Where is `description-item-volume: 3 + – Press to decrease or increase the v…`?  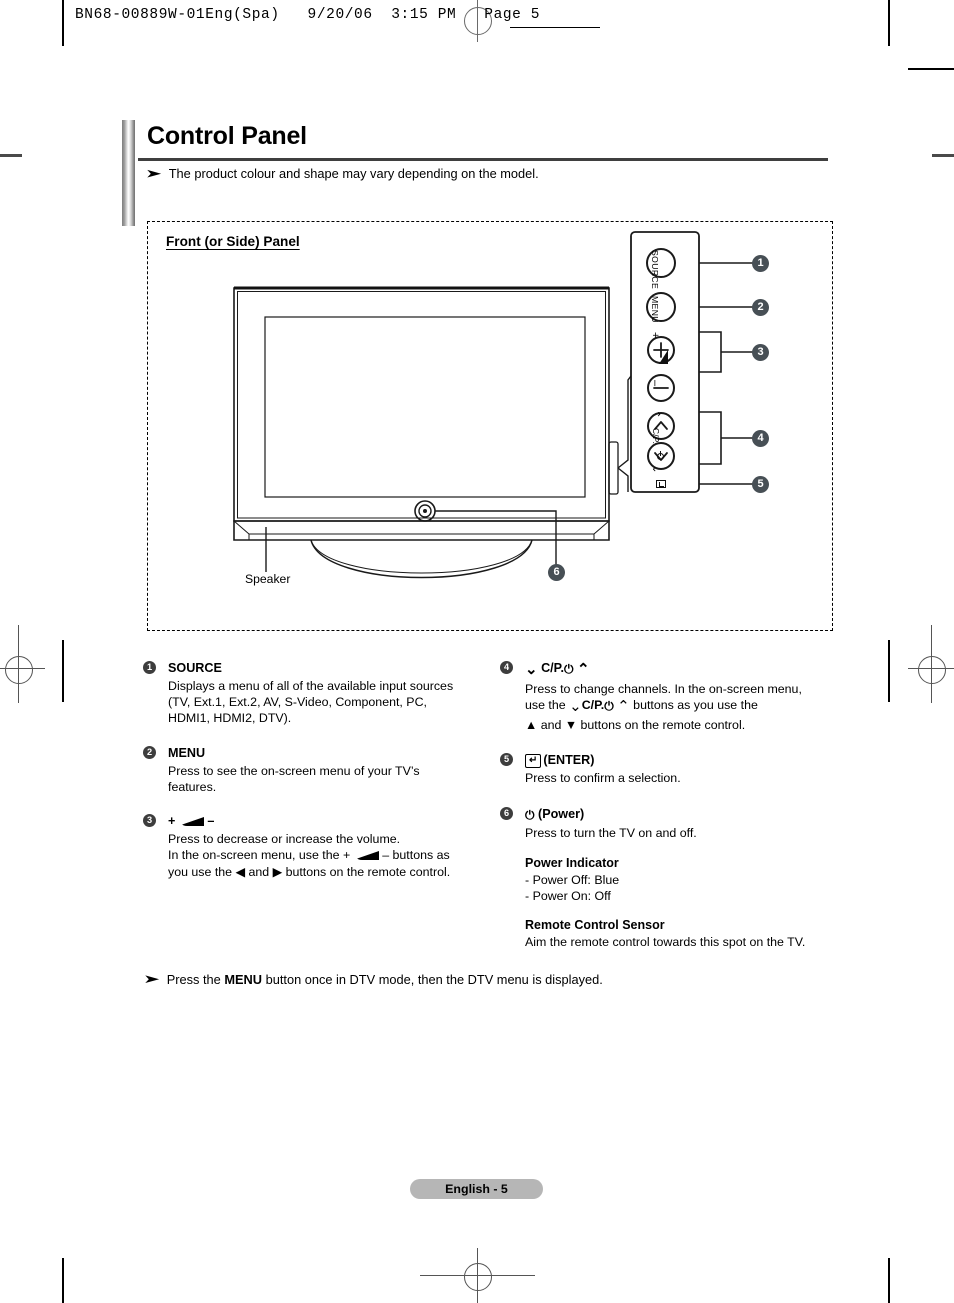
description-item-volume: 3 + – Press to decrease or increase the v… is located at coordinates (313, 846).